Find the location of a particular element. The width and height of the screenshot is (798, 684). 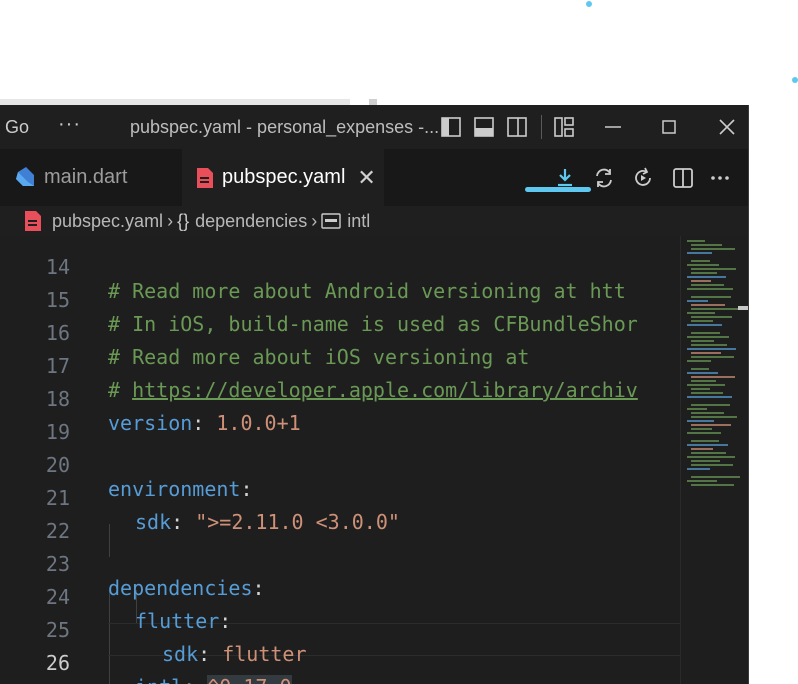

object-symbol-icon: {} is located at coordinates (183, 220).